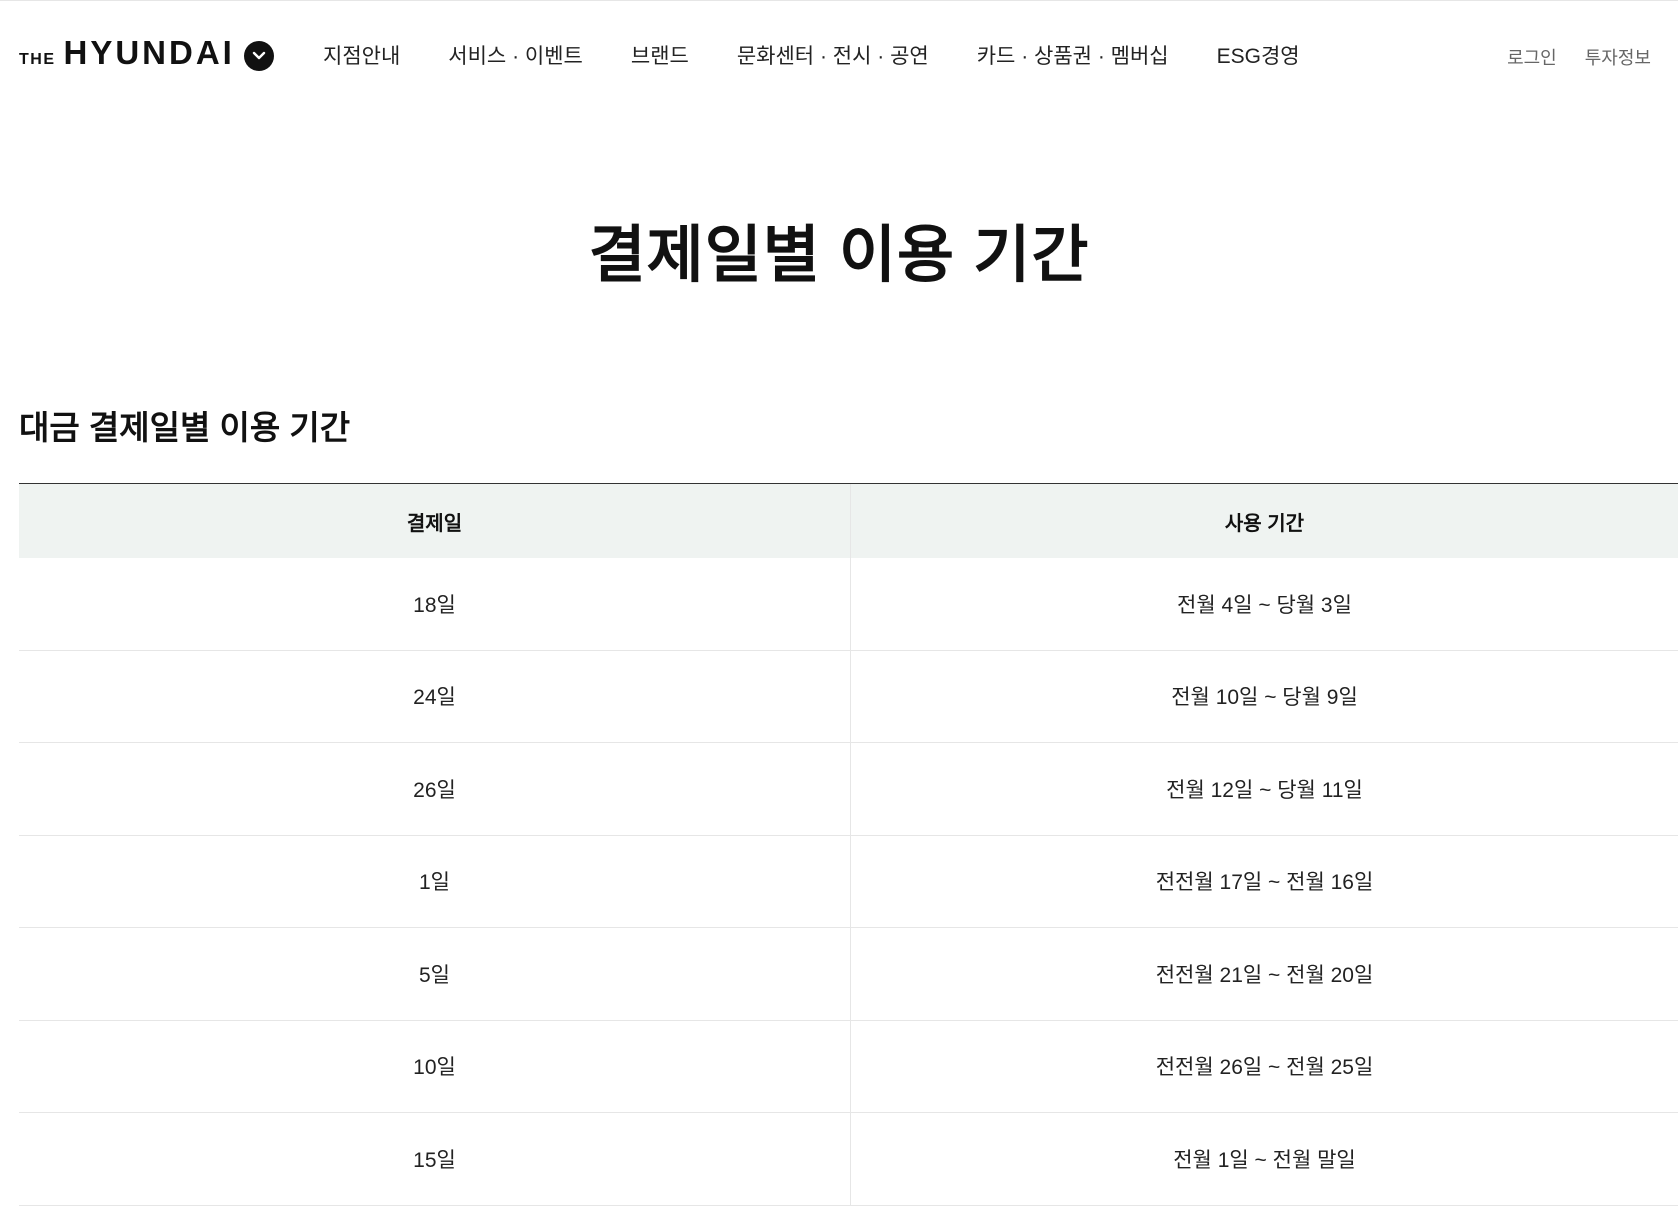 This screenshot has width=1678, height=1211. Describe the element at coordinates (435, 696) in the screenshot. I see `payment-day-cell: 24일` at that location.